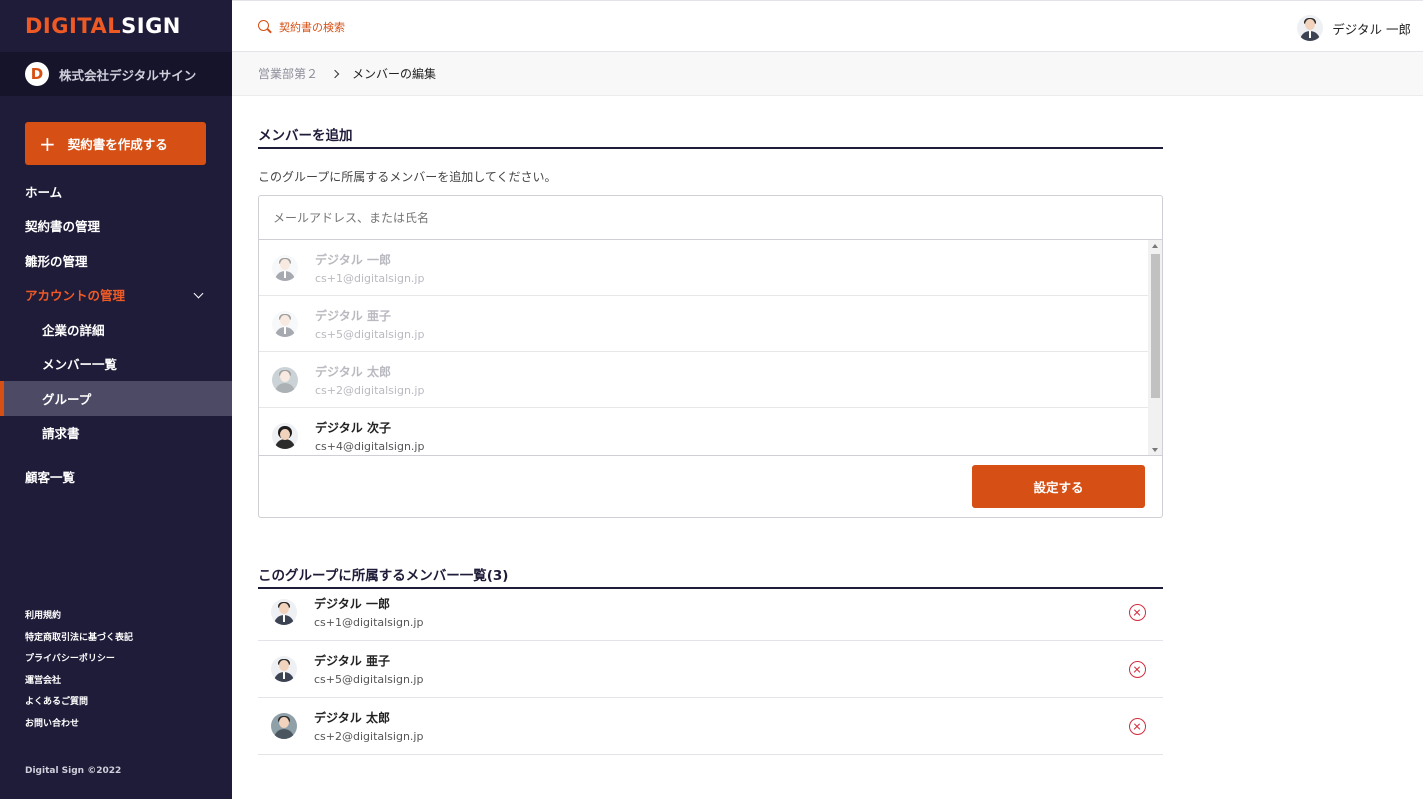 This screenshot has width=1423, height=799. I want to click on candidate-name: デジタル 一郎, so click(353, 259).